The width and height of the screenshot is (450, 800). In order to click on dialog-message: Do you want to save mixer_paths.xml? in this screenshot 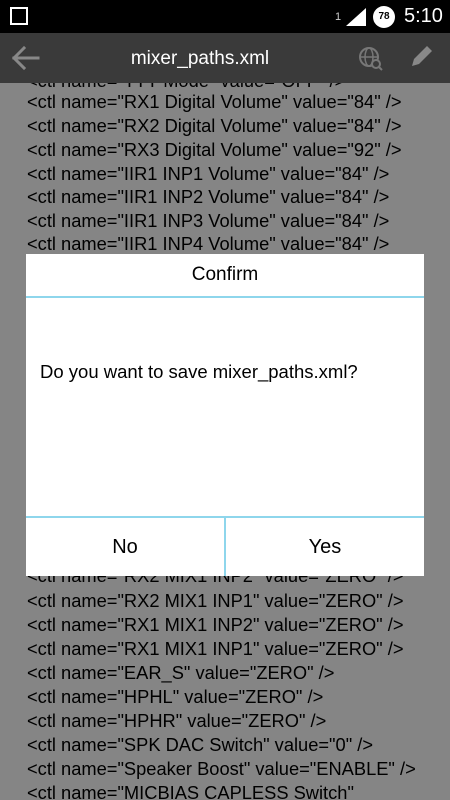, I will do `click(199, 371)`.